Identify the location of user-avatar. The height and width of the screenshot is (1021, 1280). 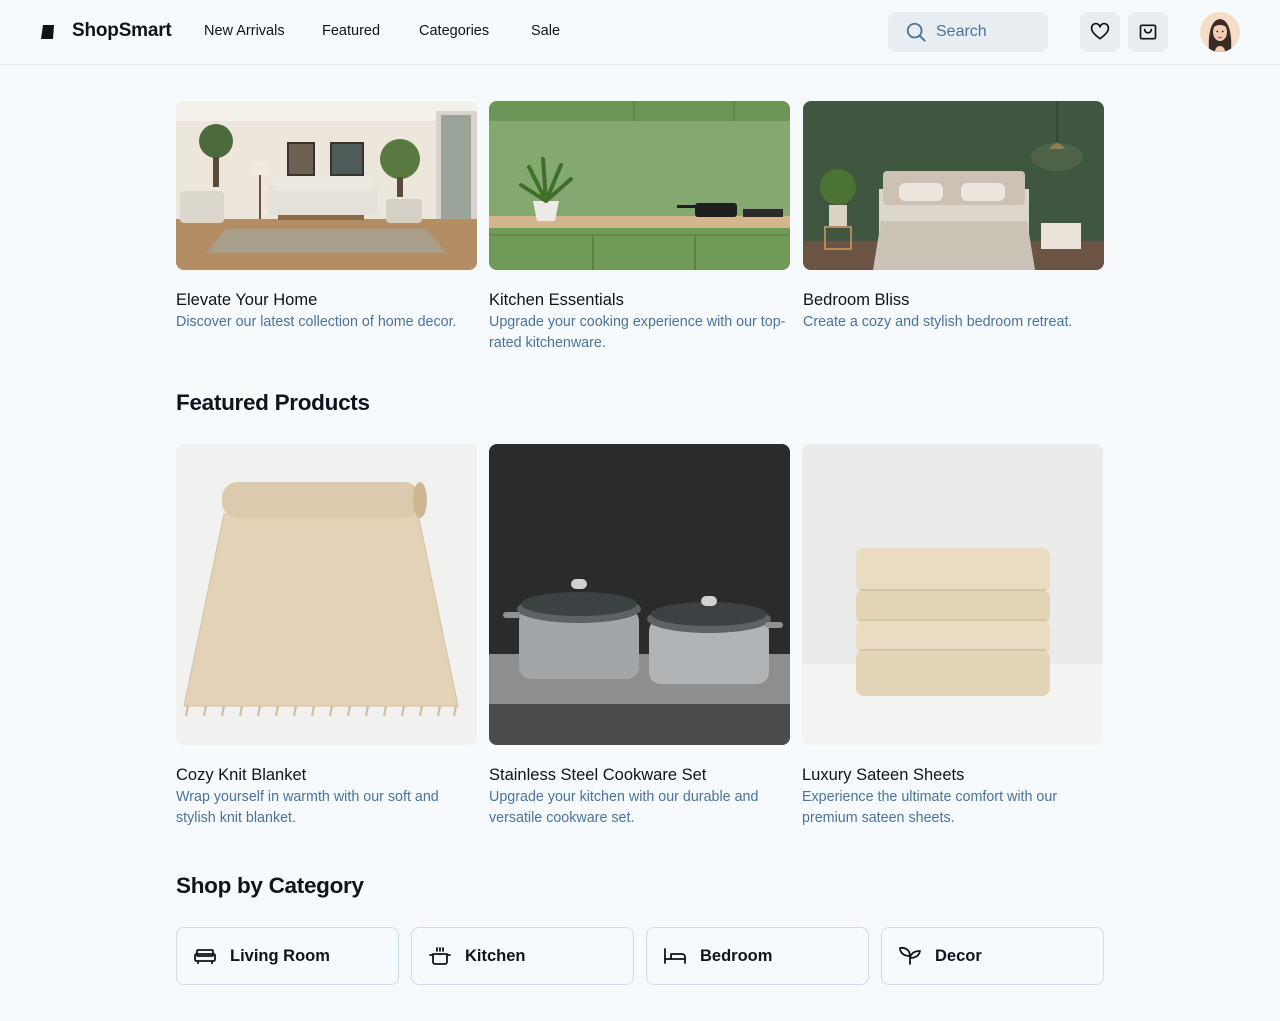
(1220, 32).